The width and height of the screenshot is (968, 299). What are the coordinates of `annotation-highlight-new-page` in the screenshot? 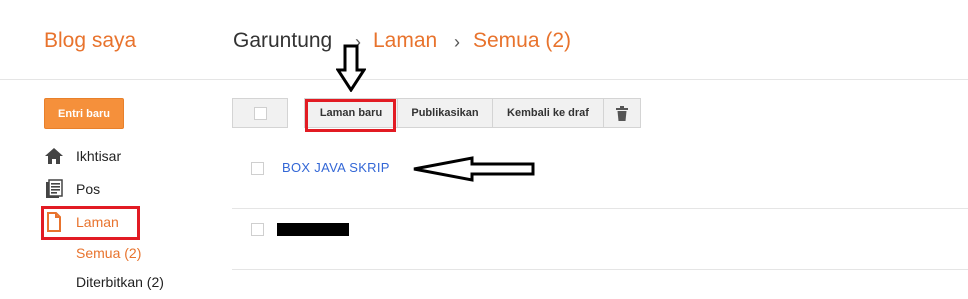 It's located at (350, 115).